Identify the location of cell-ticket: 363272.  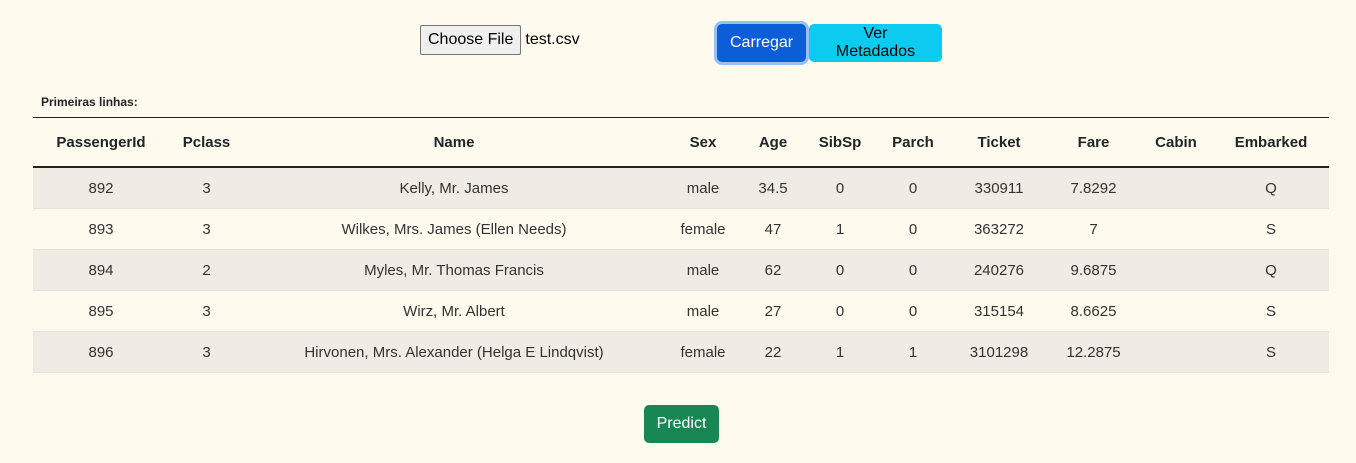
(999, 229).